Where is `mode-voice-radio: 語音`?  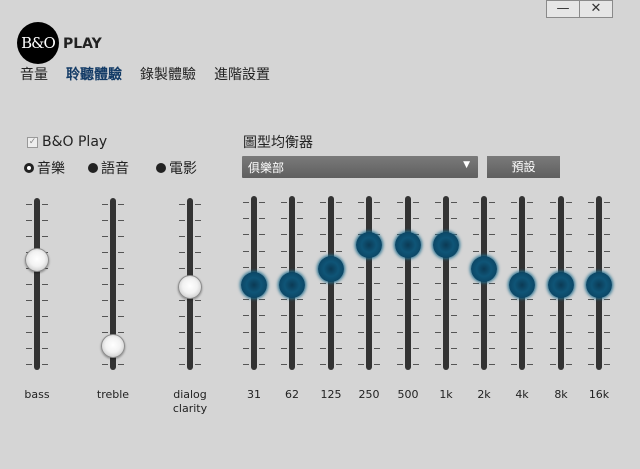
mode-voice-radio: 語音 is located at coordinates (108, 168).